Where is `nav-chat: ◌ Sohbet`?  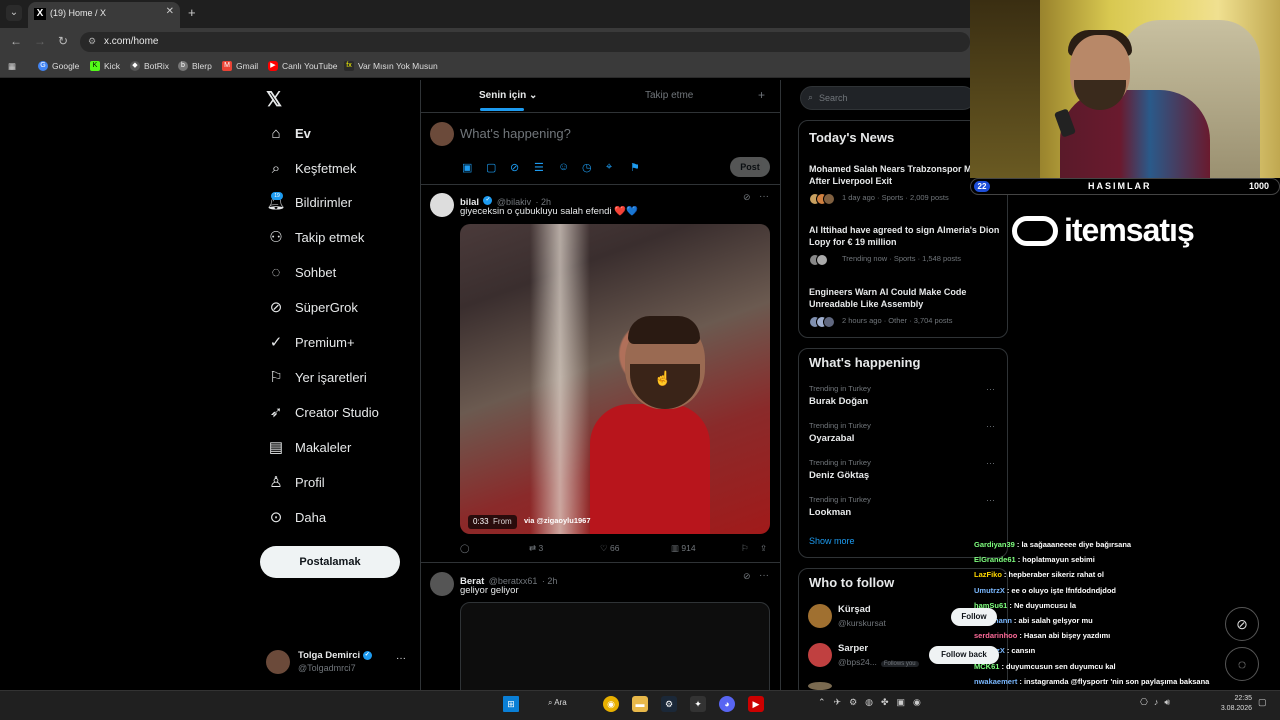
nav-chat: ◌ Sohbet is located at coordinates (301, 272).